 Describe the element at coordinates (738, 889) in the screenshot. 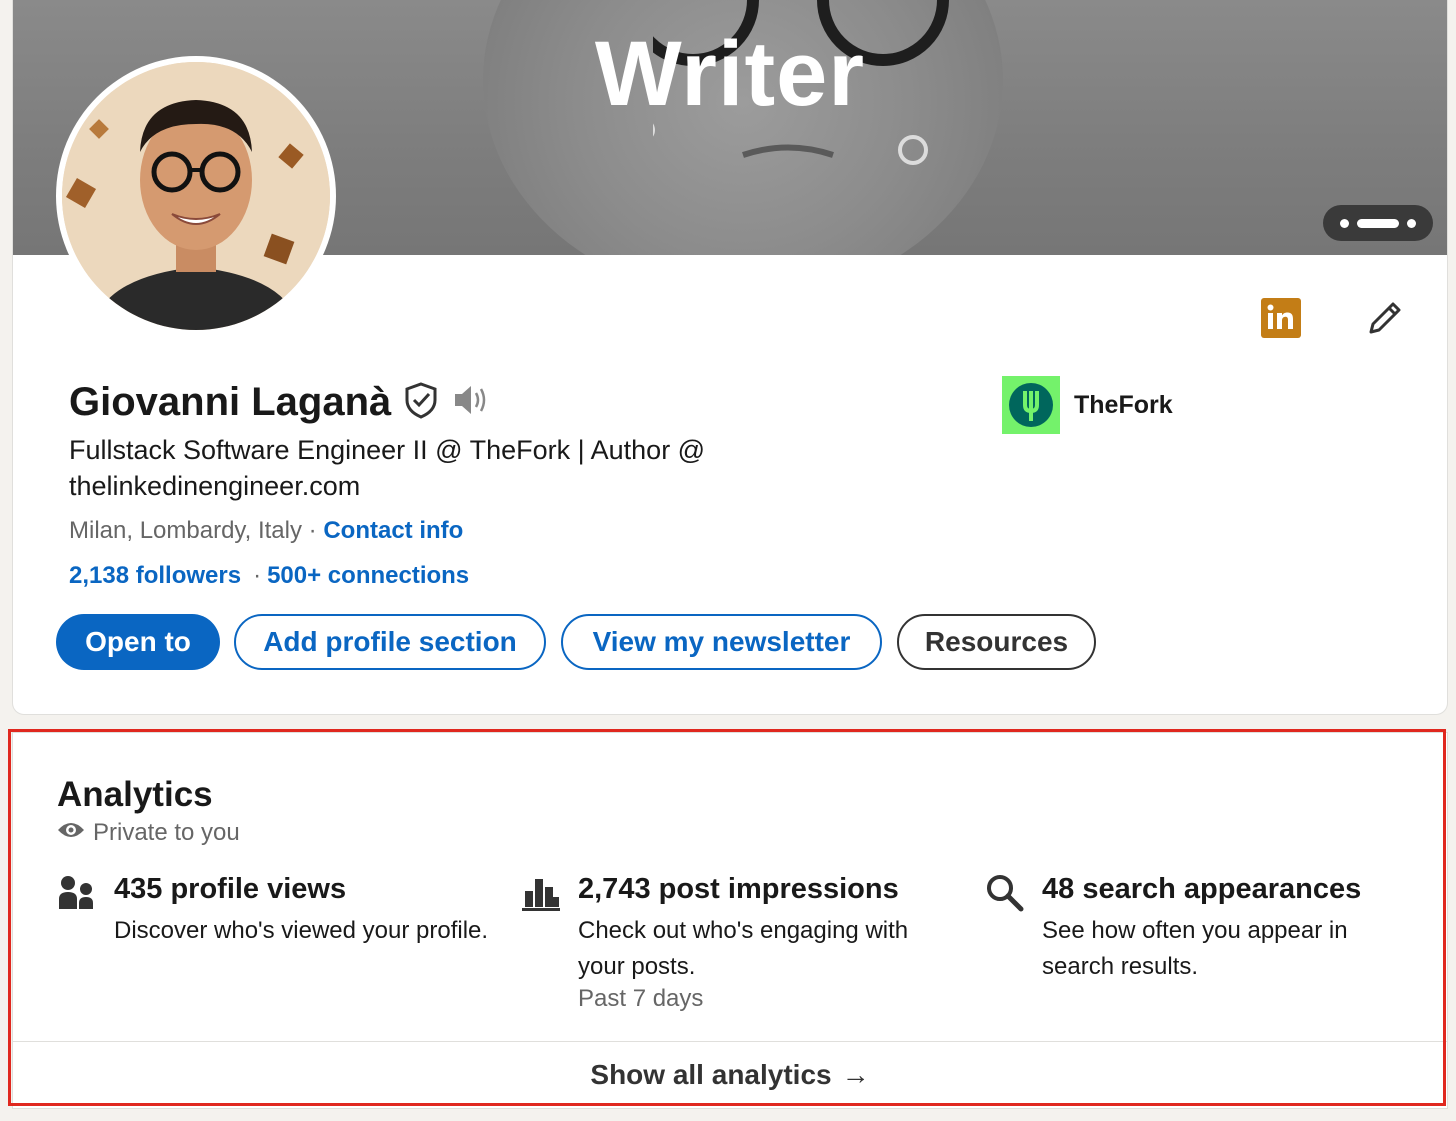

I see `metric-title: 2,743 post impressions` at that location.